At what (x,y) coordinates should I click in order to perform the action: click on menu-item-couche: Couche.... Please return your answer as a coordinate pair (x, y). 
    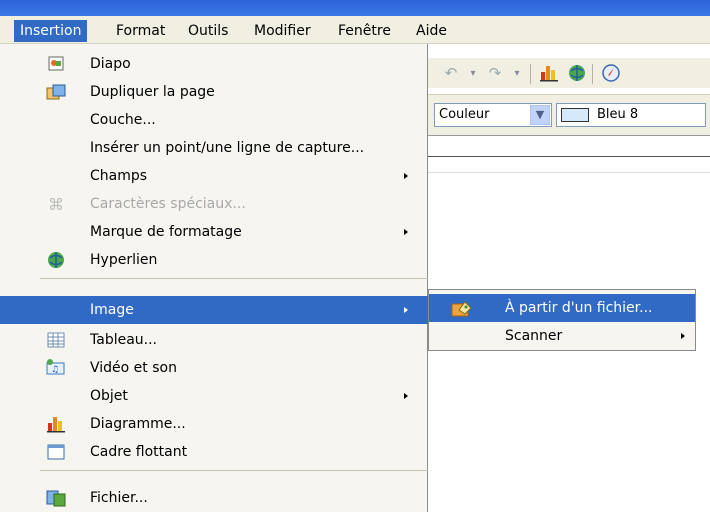
    Looking at the image, I should click on (214, 120).